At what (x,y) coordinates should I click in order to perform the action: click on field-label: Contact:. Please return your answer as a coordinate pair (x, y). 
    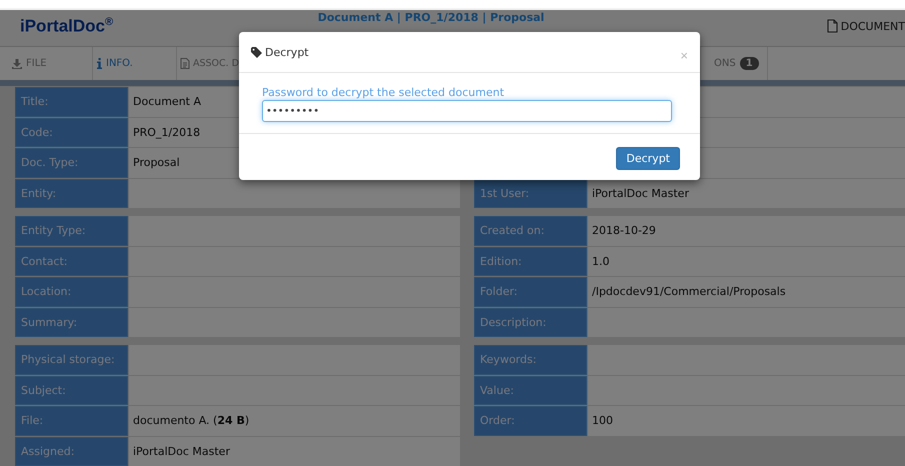
    Looking at the image, I should click on (71, 261).